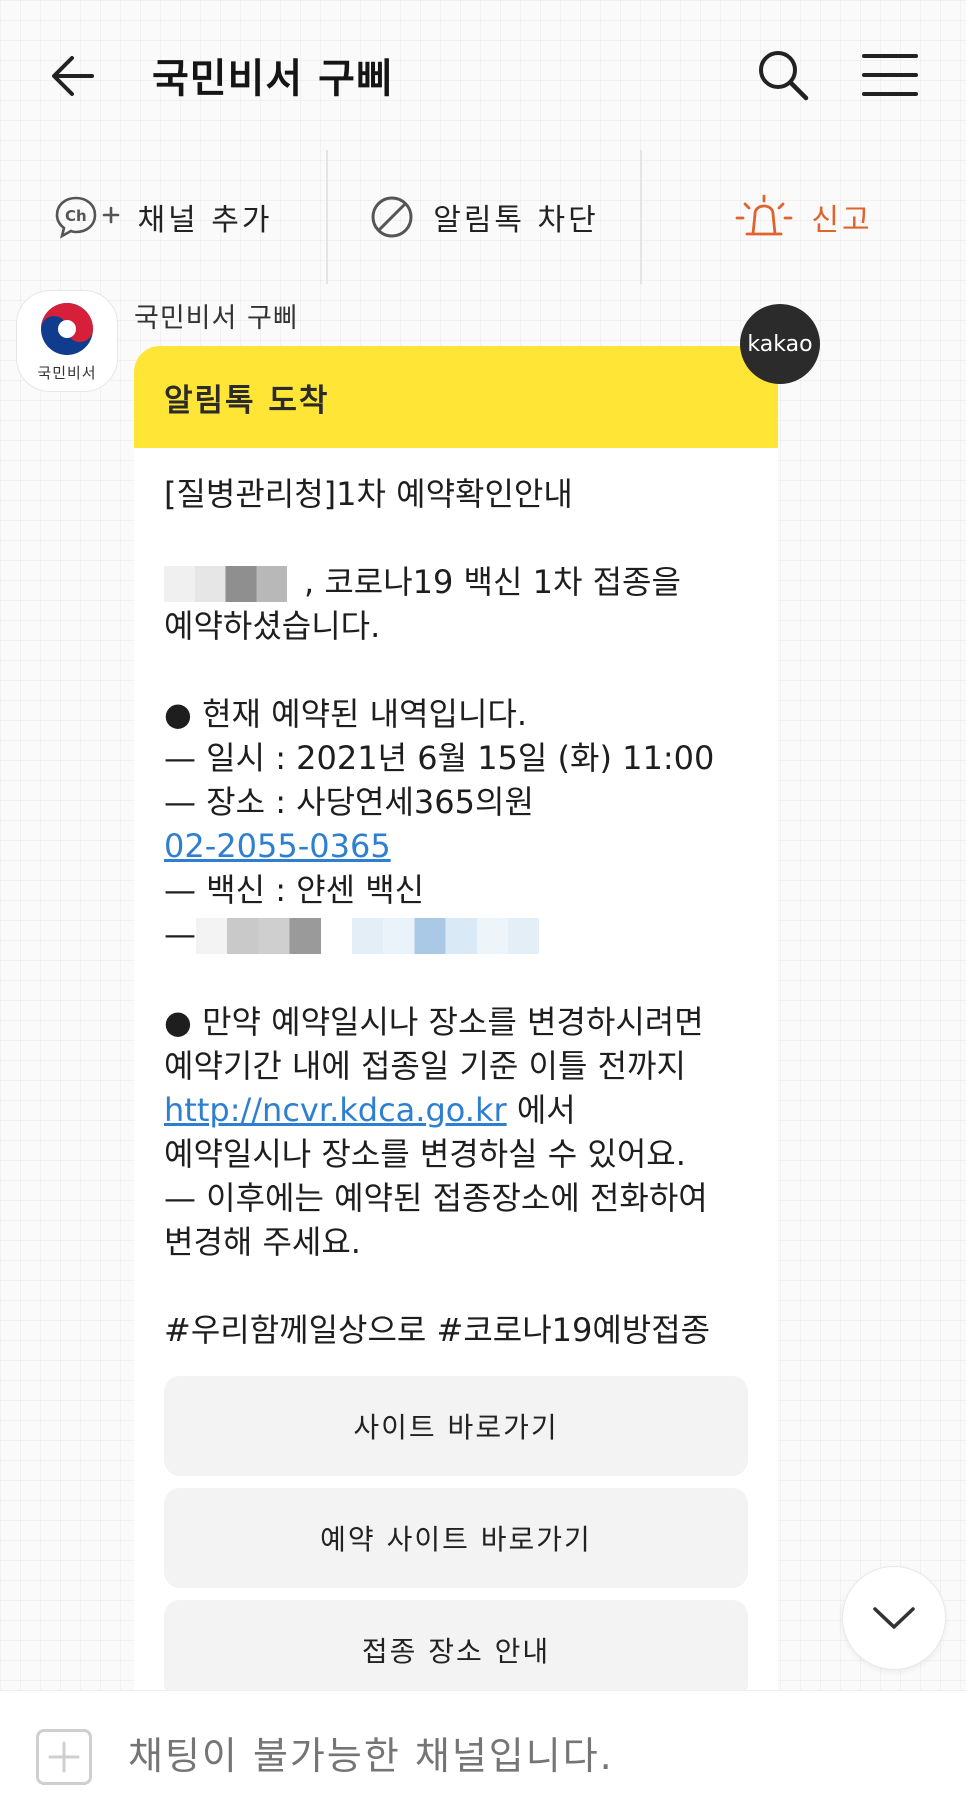  Describe the element at coordinates (67, 372) in the screenshot. I see `avatar-label: 국민비서` at that location.